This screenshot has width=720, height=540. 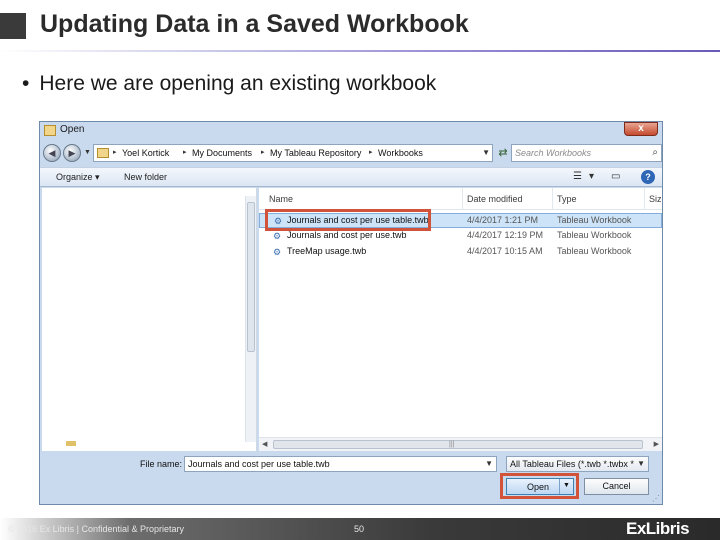 I want to click on organize-button: Organize ▾, so click(x=78, y=177).